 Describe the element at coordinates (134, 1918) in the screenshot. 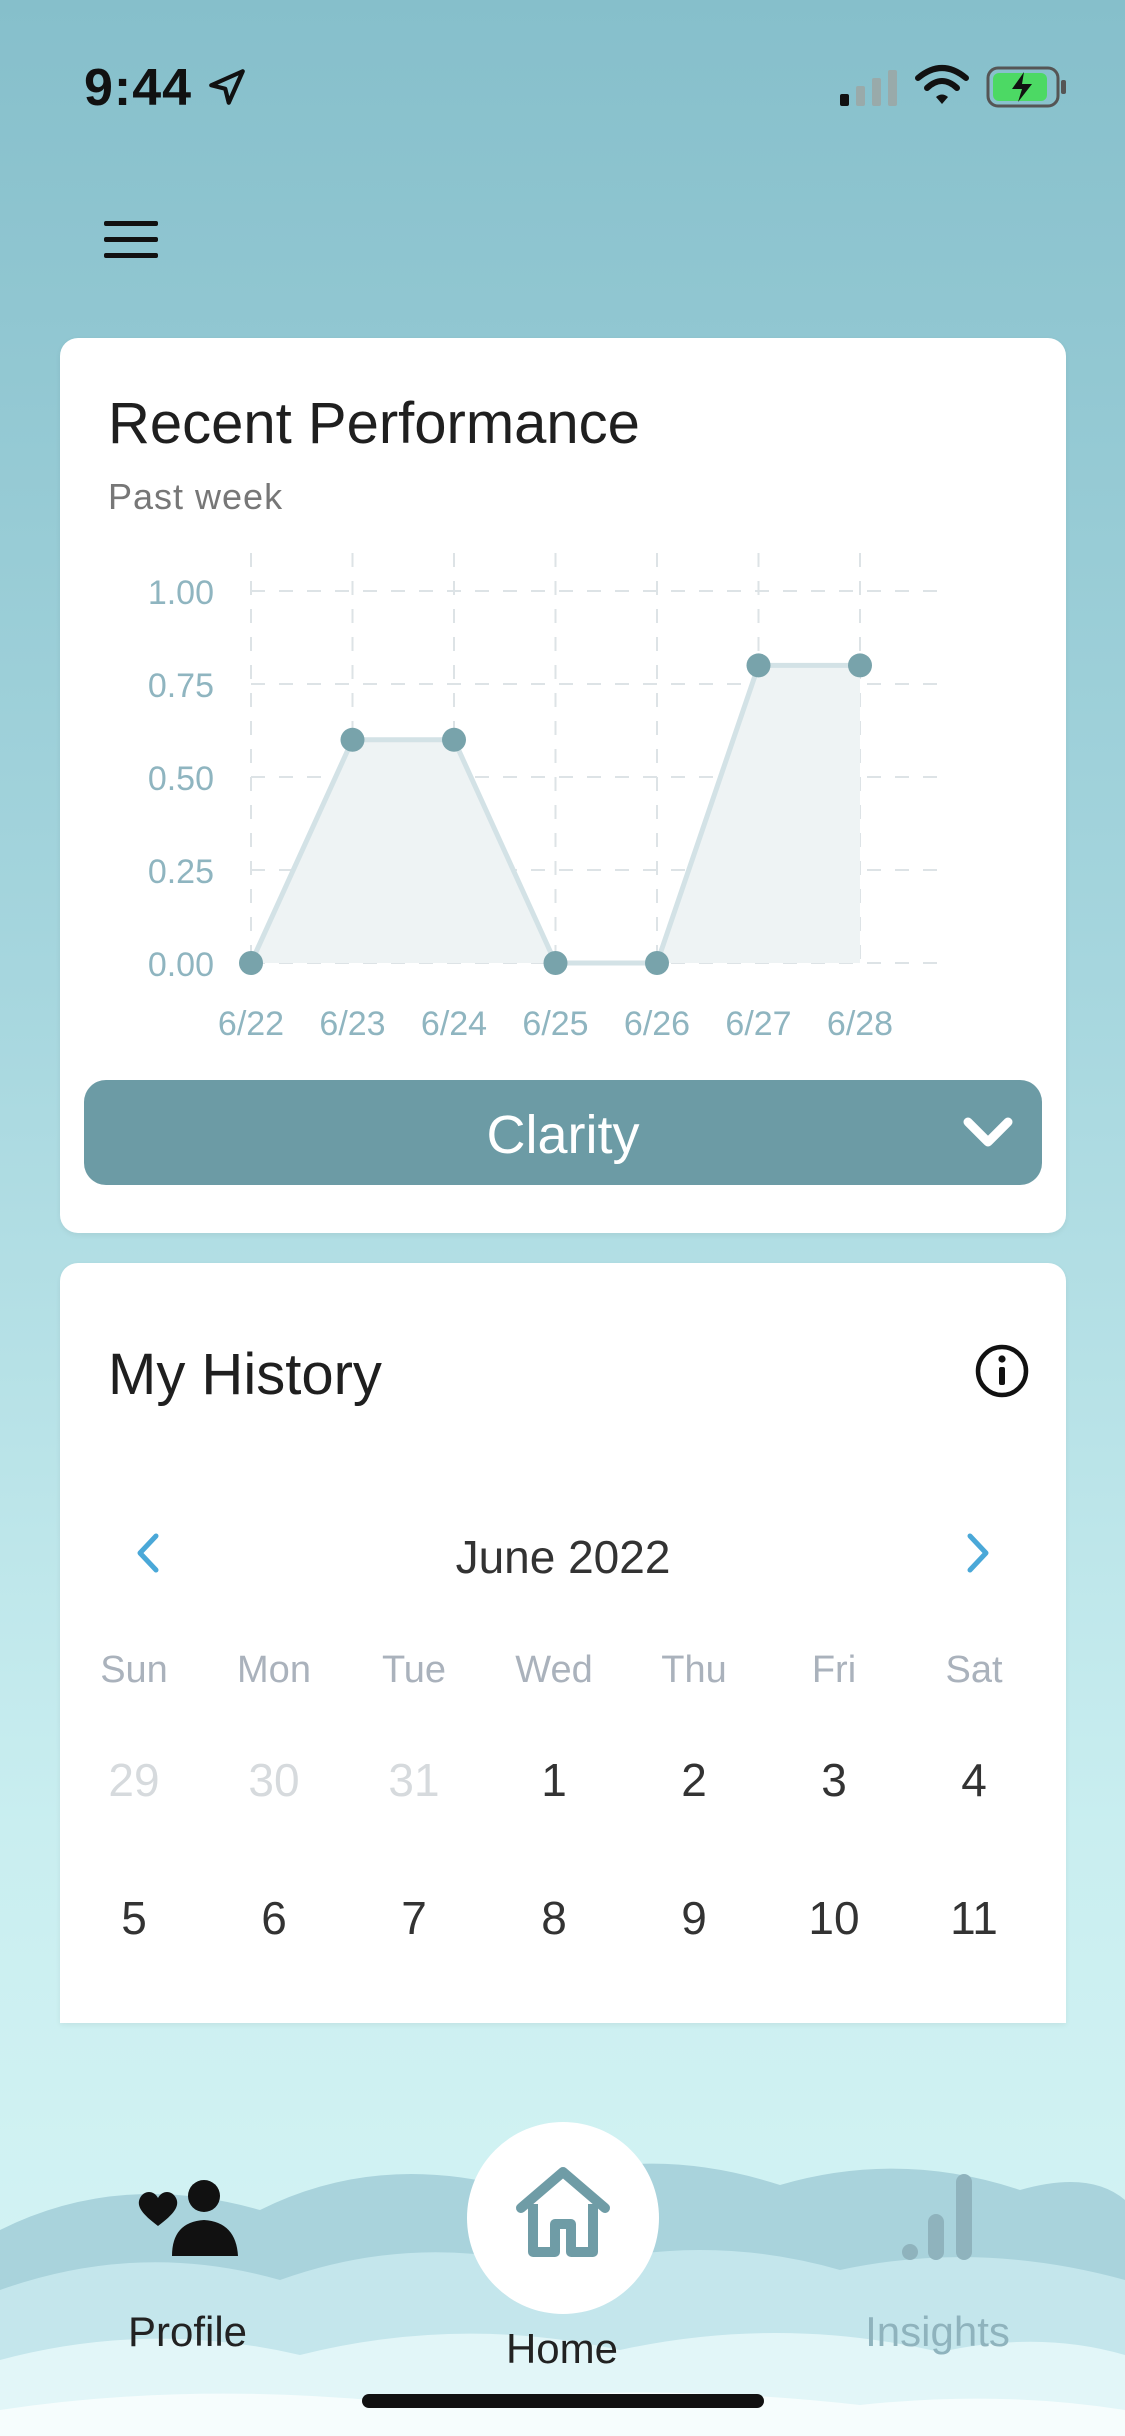

I see `calendar-day: 5` at that location.